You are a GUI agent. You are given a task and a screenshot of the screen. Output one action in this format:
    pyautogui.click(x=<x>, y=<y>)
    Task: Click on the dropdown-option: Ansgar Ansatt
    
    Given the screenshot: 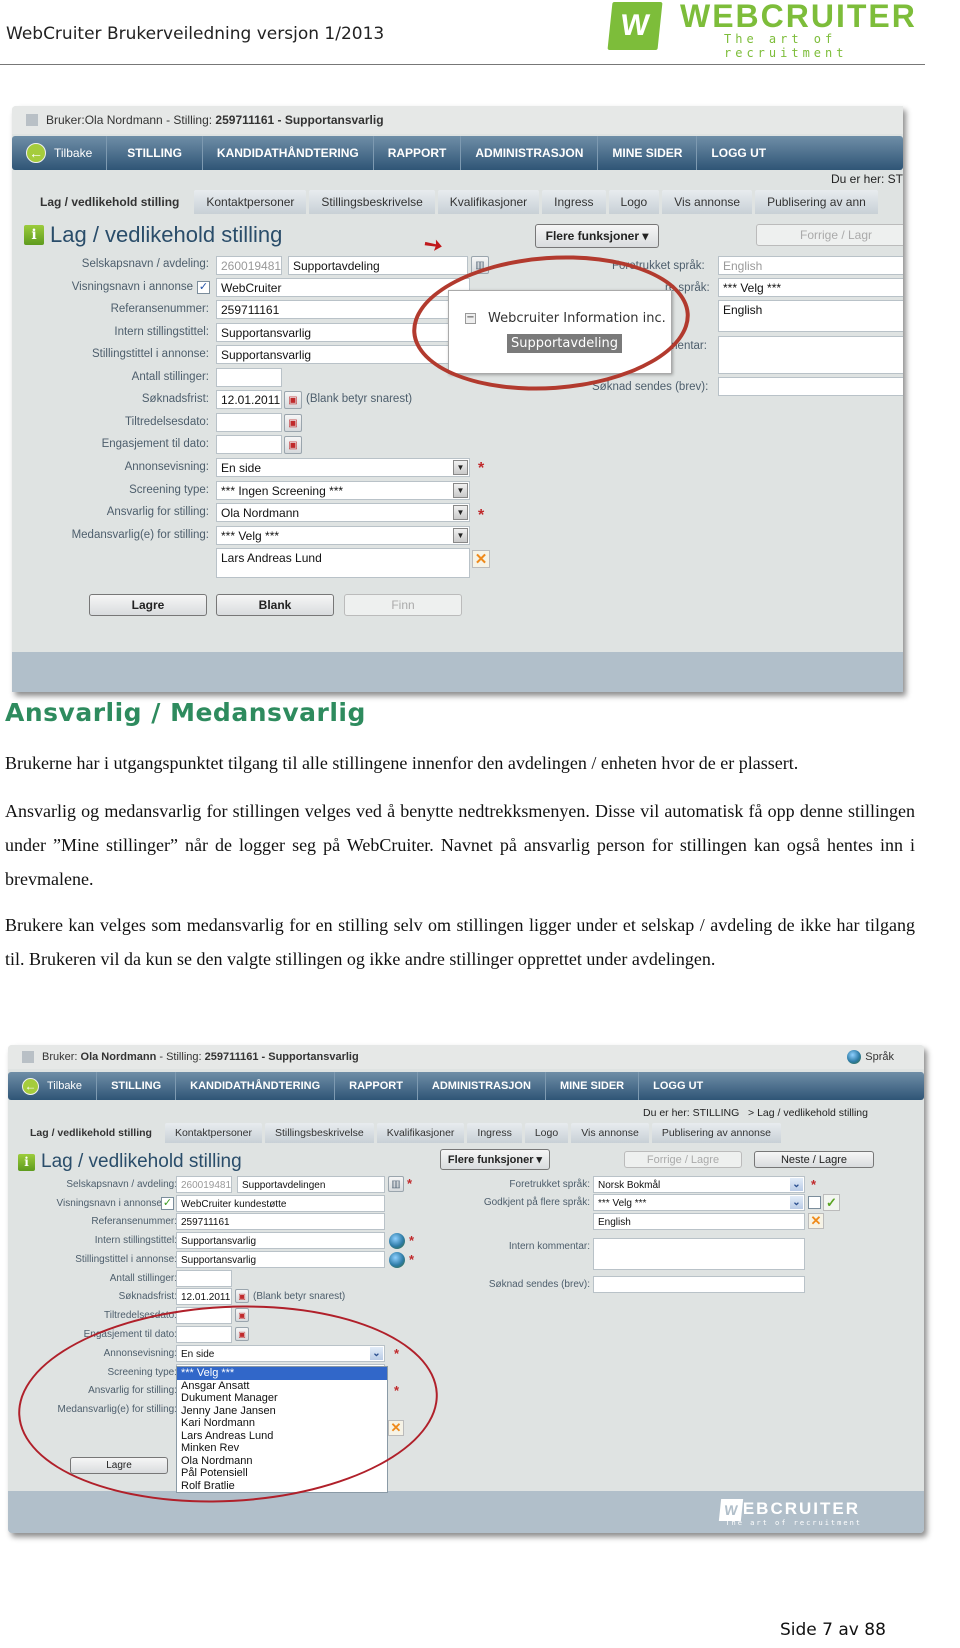 What is the action you would take?
    pyautogui.click(x=282, y=1386)
    